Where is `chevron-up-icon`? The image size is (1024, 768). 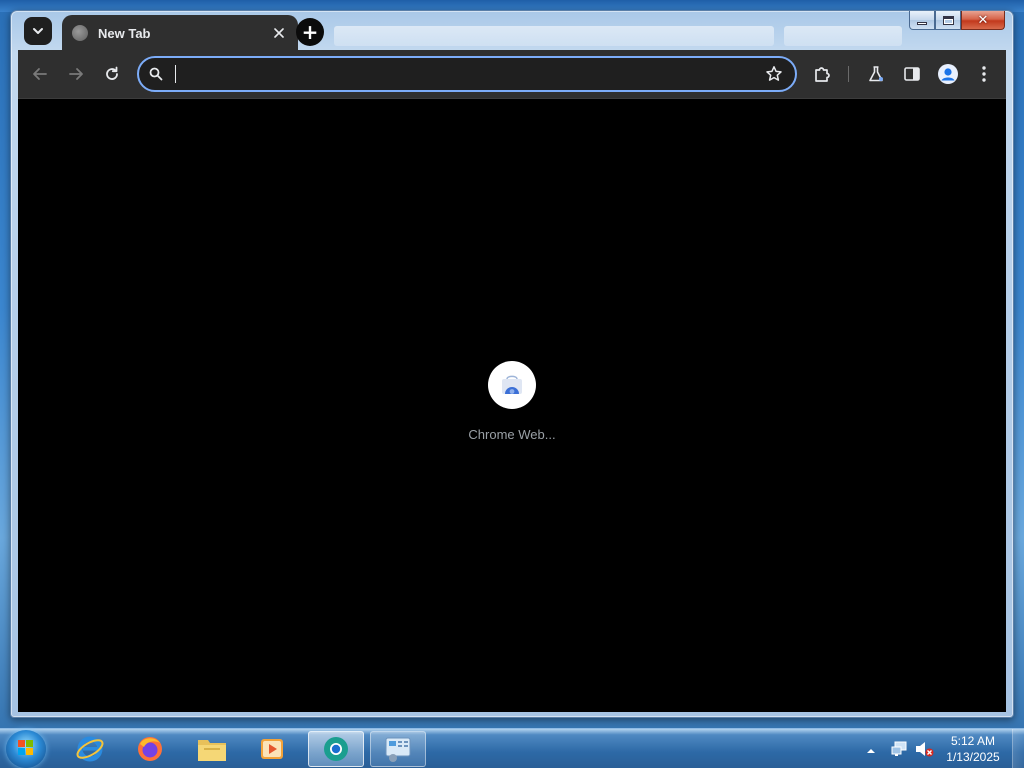
chevron-up-icon is located at coordinates (871, 751).